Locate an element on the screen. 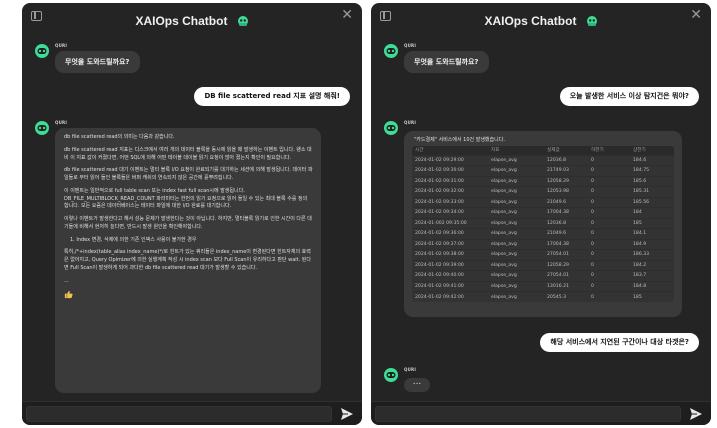  table-cell: 20545.3 is located at coordinates (566, 296).